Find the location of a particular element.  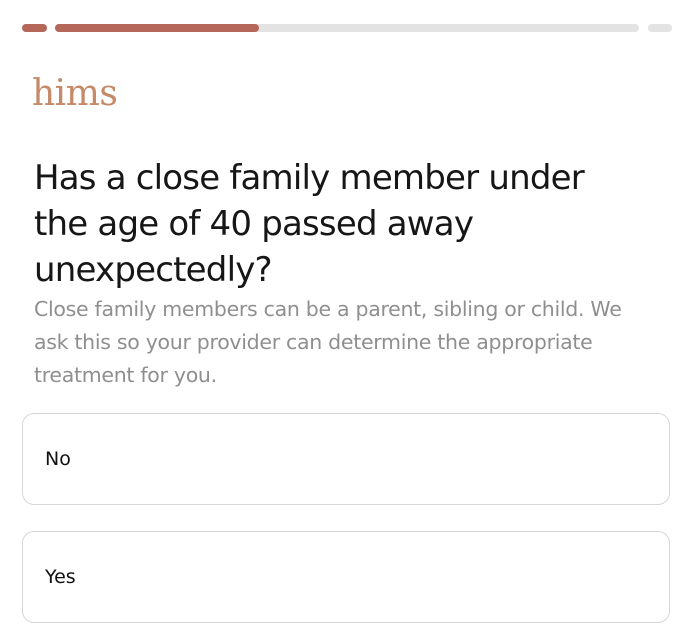

answer-option-label: No is located at coordinates (58, 459).